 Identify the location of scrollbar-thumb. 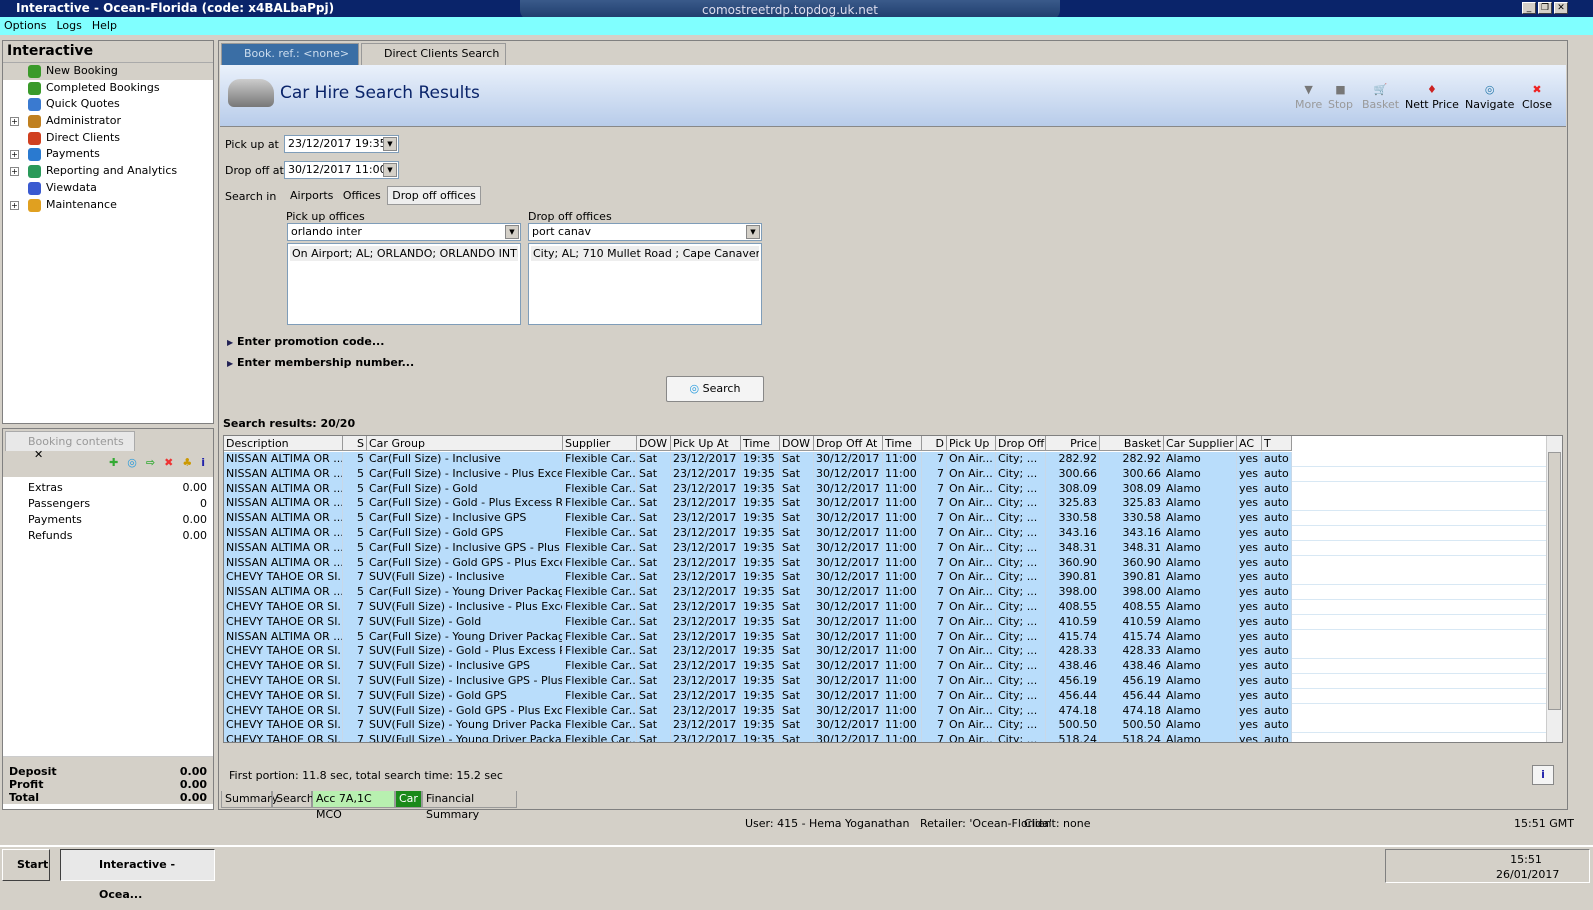
(1554, 581).